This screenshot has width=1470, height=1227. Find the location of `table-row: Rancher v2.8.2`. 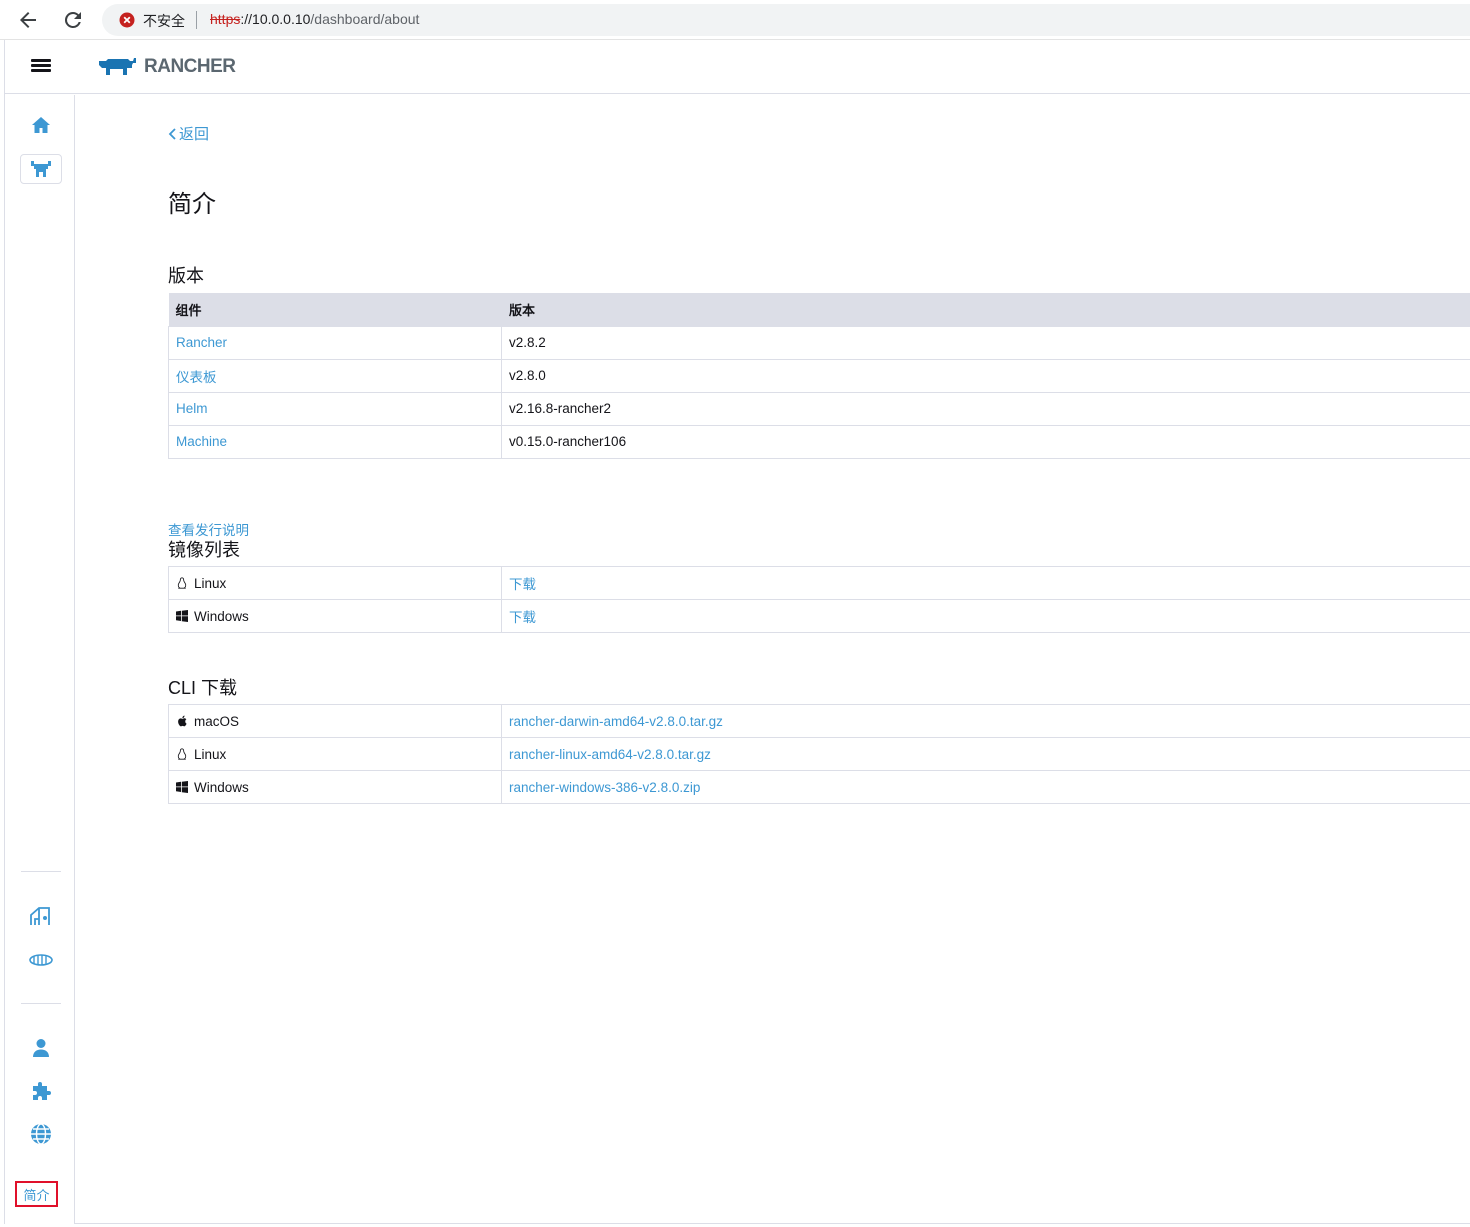

table-row: Rancher v2.8.2 is located at coordinates (819, 342).